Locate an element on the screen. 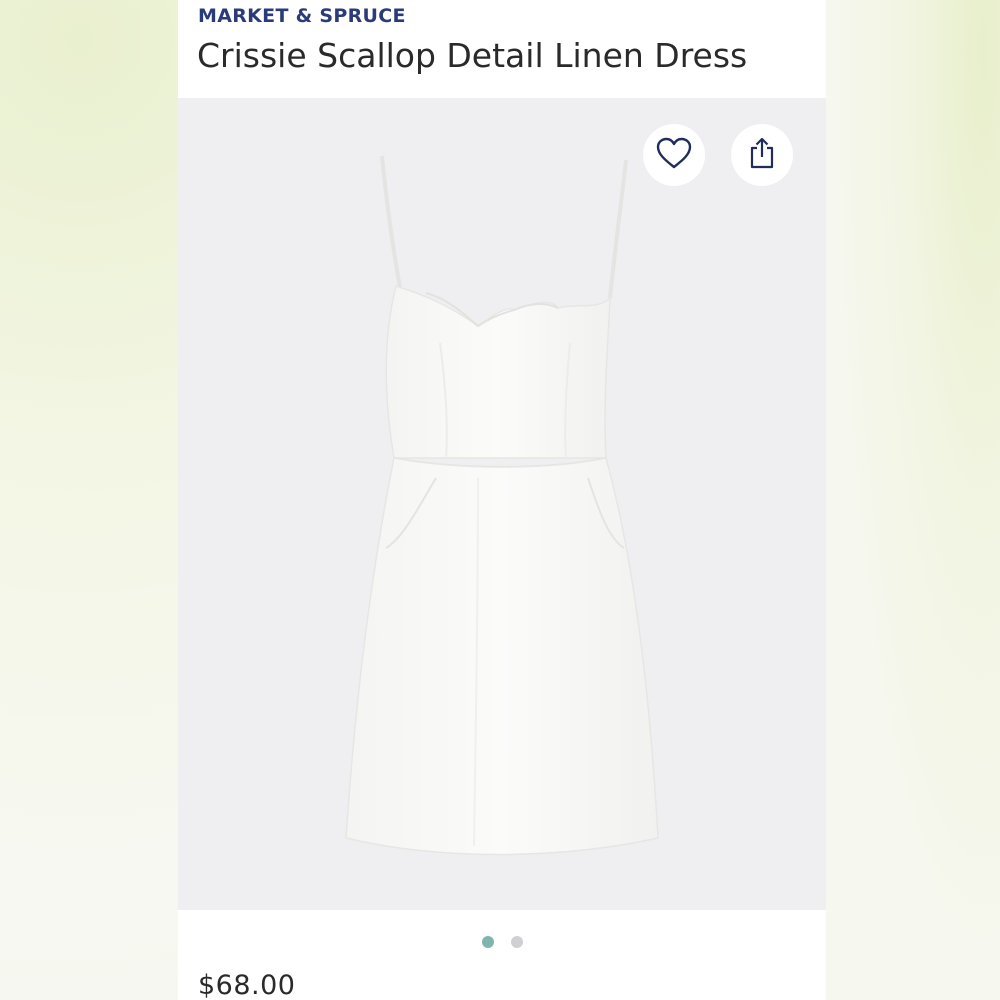 The width and height of the screenshot is (1000, 1000). favorite-button is located at coordinates (674, 155).